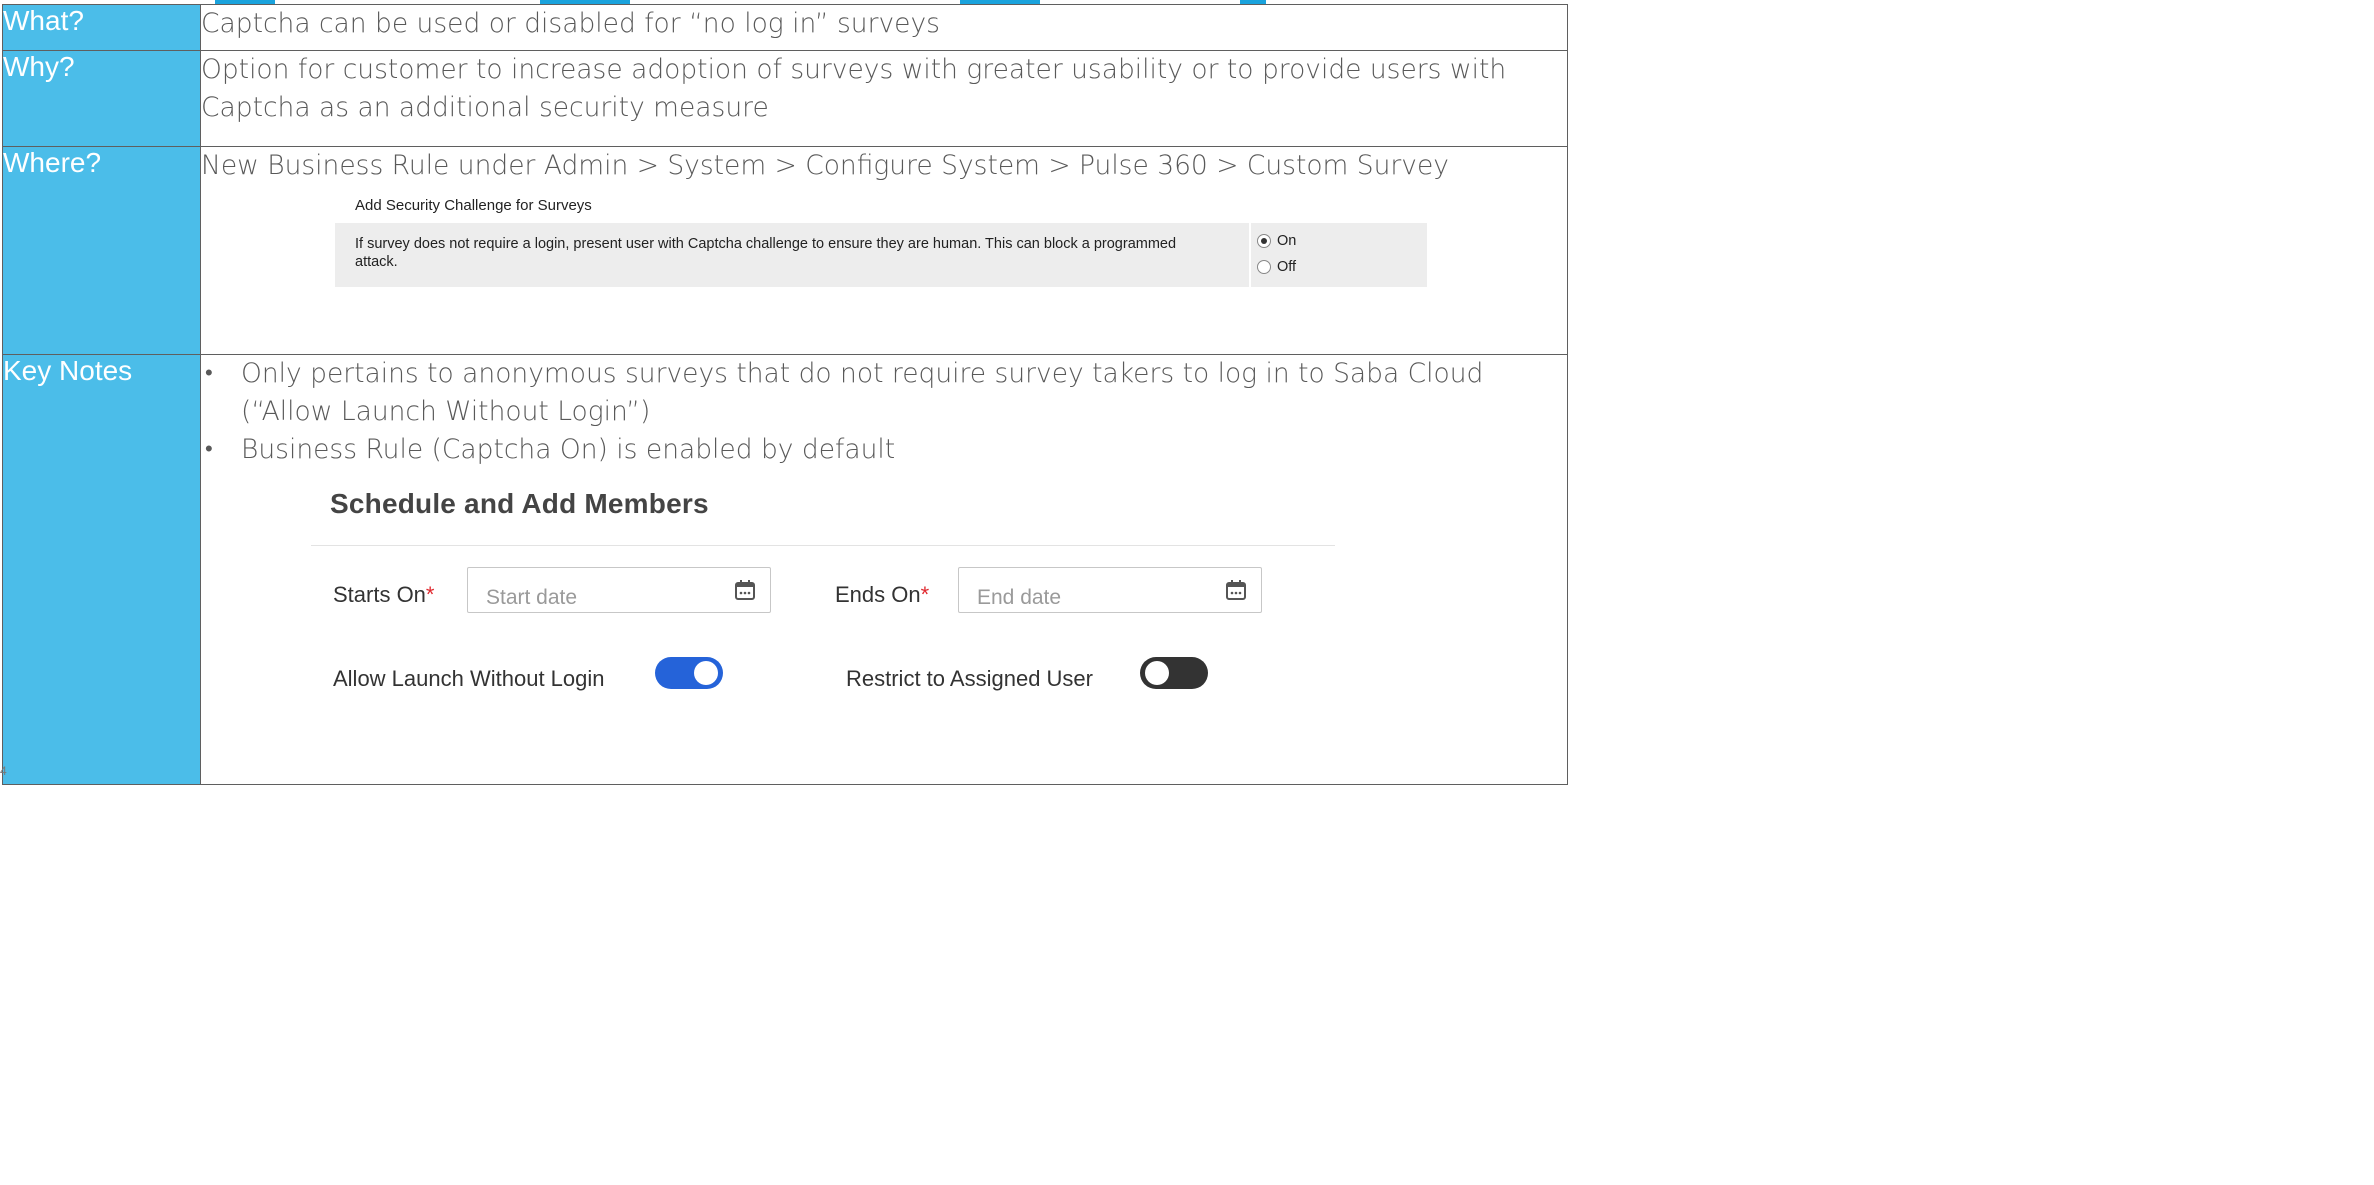 This screenshot has width=2374, height=1185. What do you see at coordinates (689, 673) in the screenshot?
I see `allow-launch-toggle` at bounding box center [689, 673].